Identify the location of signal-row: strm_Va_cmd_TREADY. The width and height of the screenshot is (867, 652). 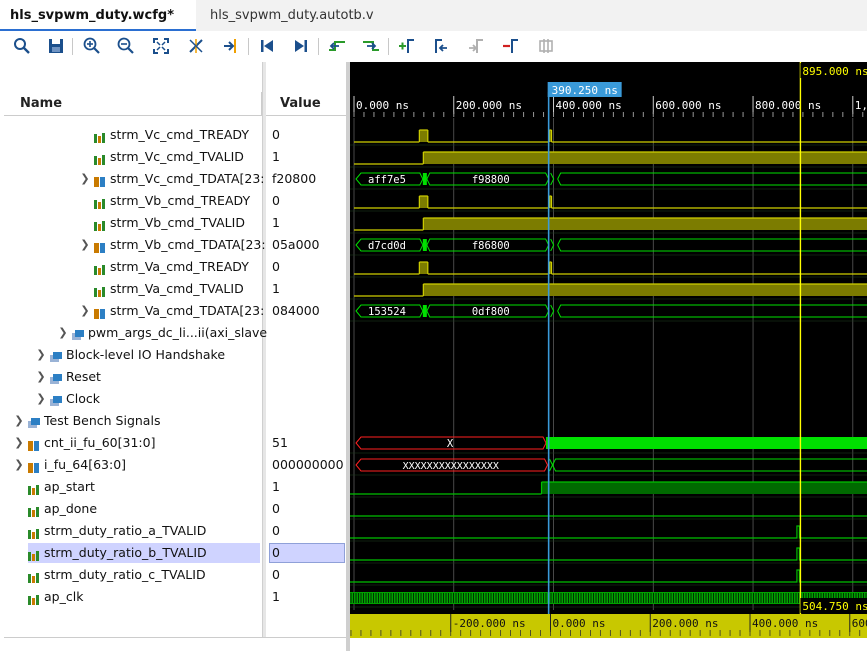
(131, 267).